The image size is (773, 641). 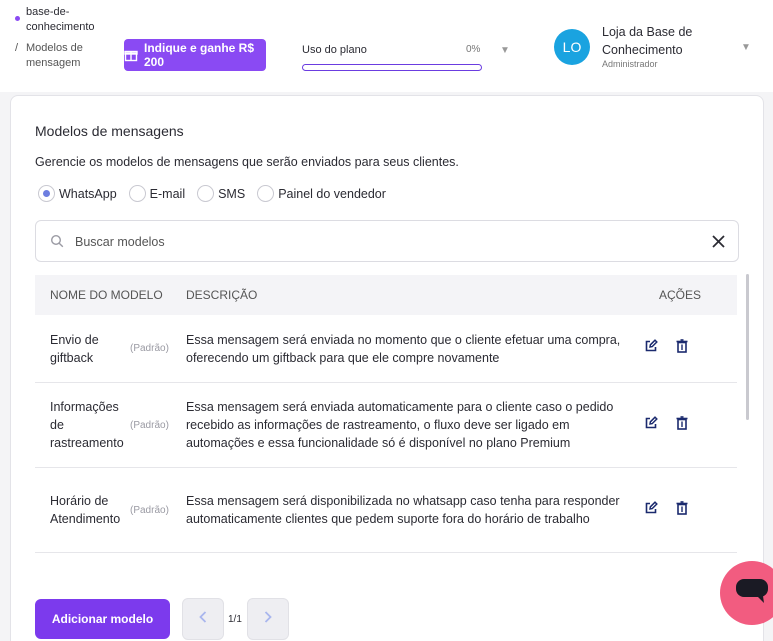 What do you see at coordinates (57, 243) in the screenshot?
I see `search-icon` at bounding box center [57, 243].